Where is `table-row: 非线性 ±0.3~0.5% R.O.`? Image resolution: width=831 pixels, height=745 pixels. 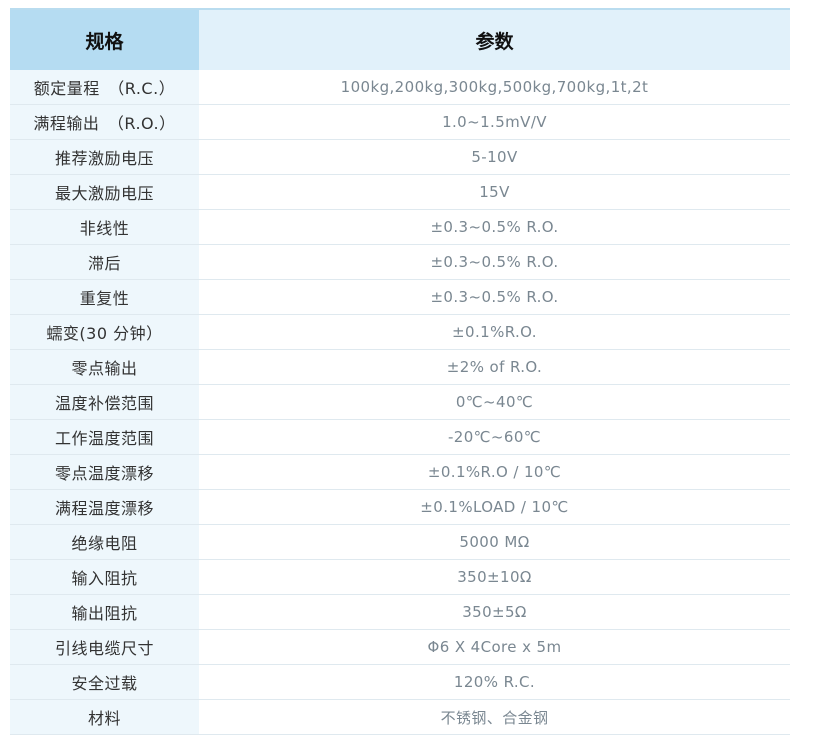
table-row: 非线性 ±0.3~0.5% R.O. is located at coordinates (400, 227).